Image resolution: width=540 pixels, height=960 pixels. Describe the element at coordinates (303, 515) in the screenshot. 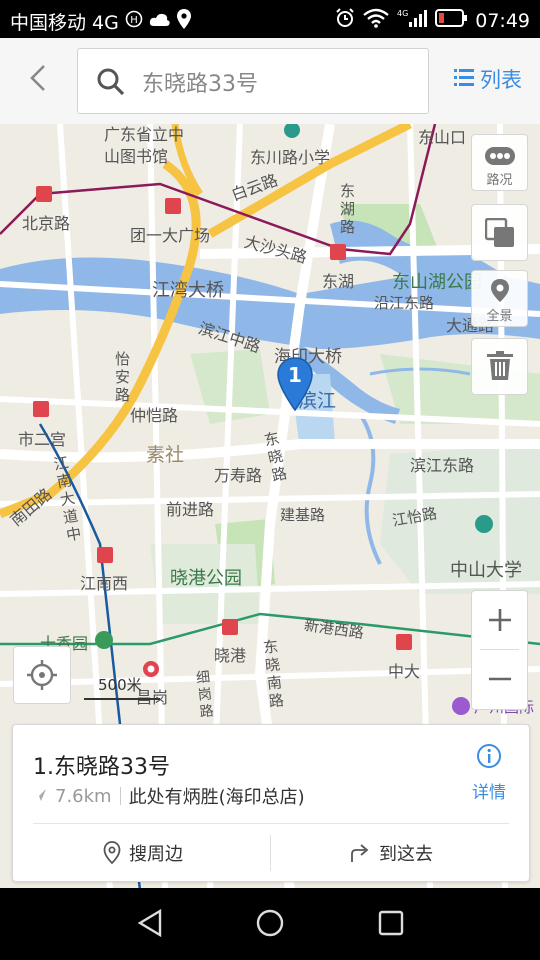

I see `map-label: 建基路` at that location.